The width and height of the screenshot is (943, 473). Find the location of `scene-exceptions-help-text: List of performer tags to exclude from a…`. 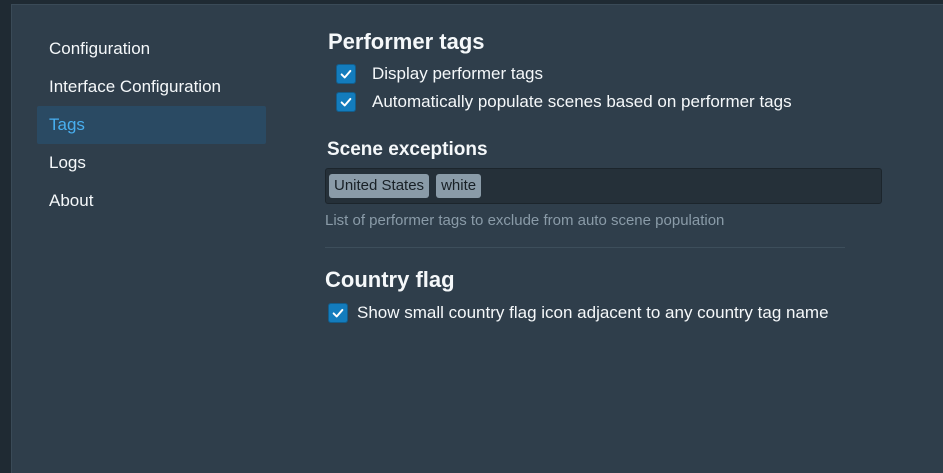

scene-exceptions-help-text: List of performer tags to exclude from a… is located at coordinates (525, 220).